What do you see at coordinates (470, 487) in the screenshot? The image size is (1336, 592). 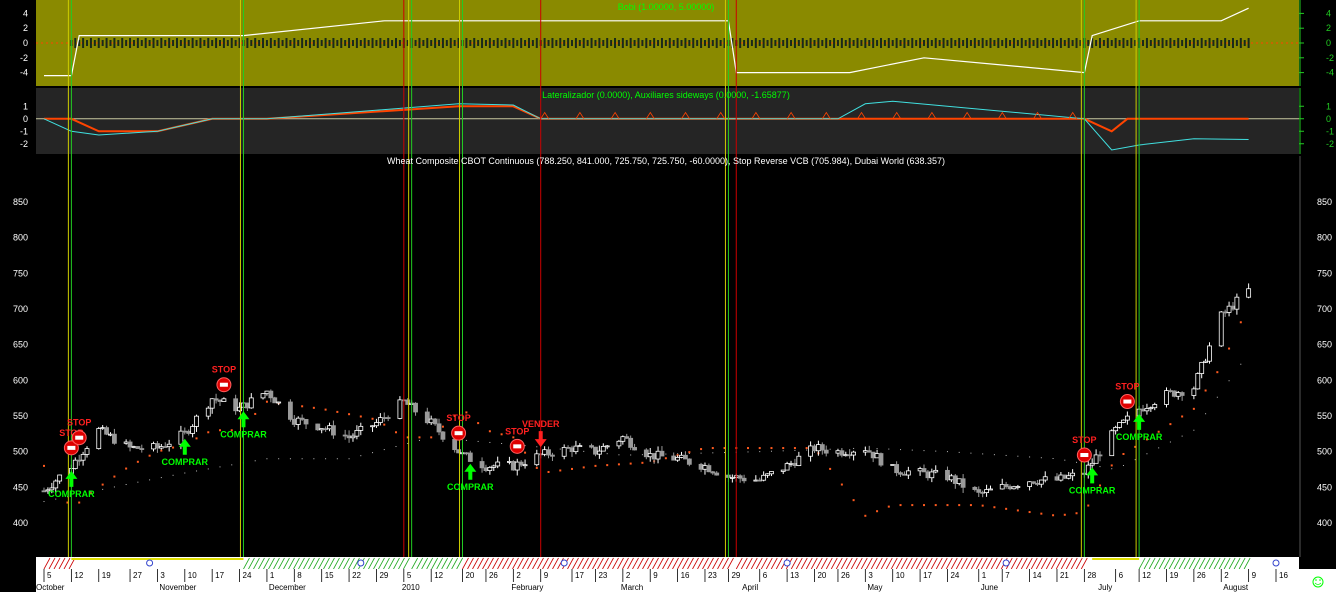 I see `signal-label-buy: COMPRAR` at bounding box center [470, 487].